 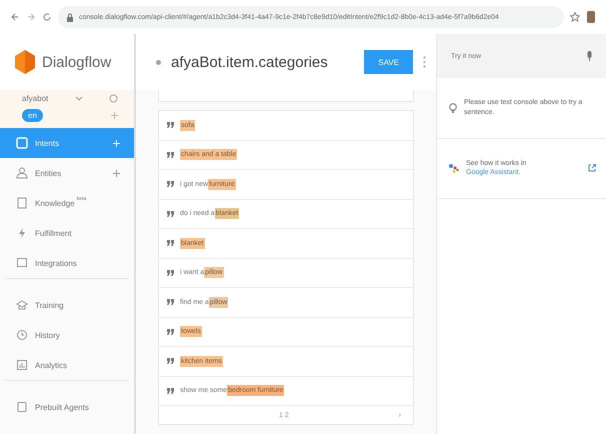 What do you see at coordinates (70, 17) in the screenshot?
I see `lock-icon` at bounding box center [70, 17].